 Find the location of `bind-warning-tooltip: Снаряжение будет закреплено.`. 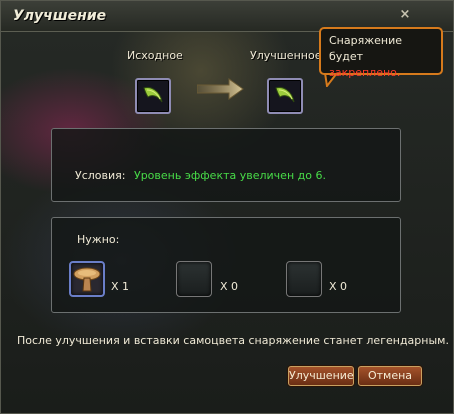

bind-warning-tooltip: Снаряжение будет закреплено. is located at coordinates (381, 53).